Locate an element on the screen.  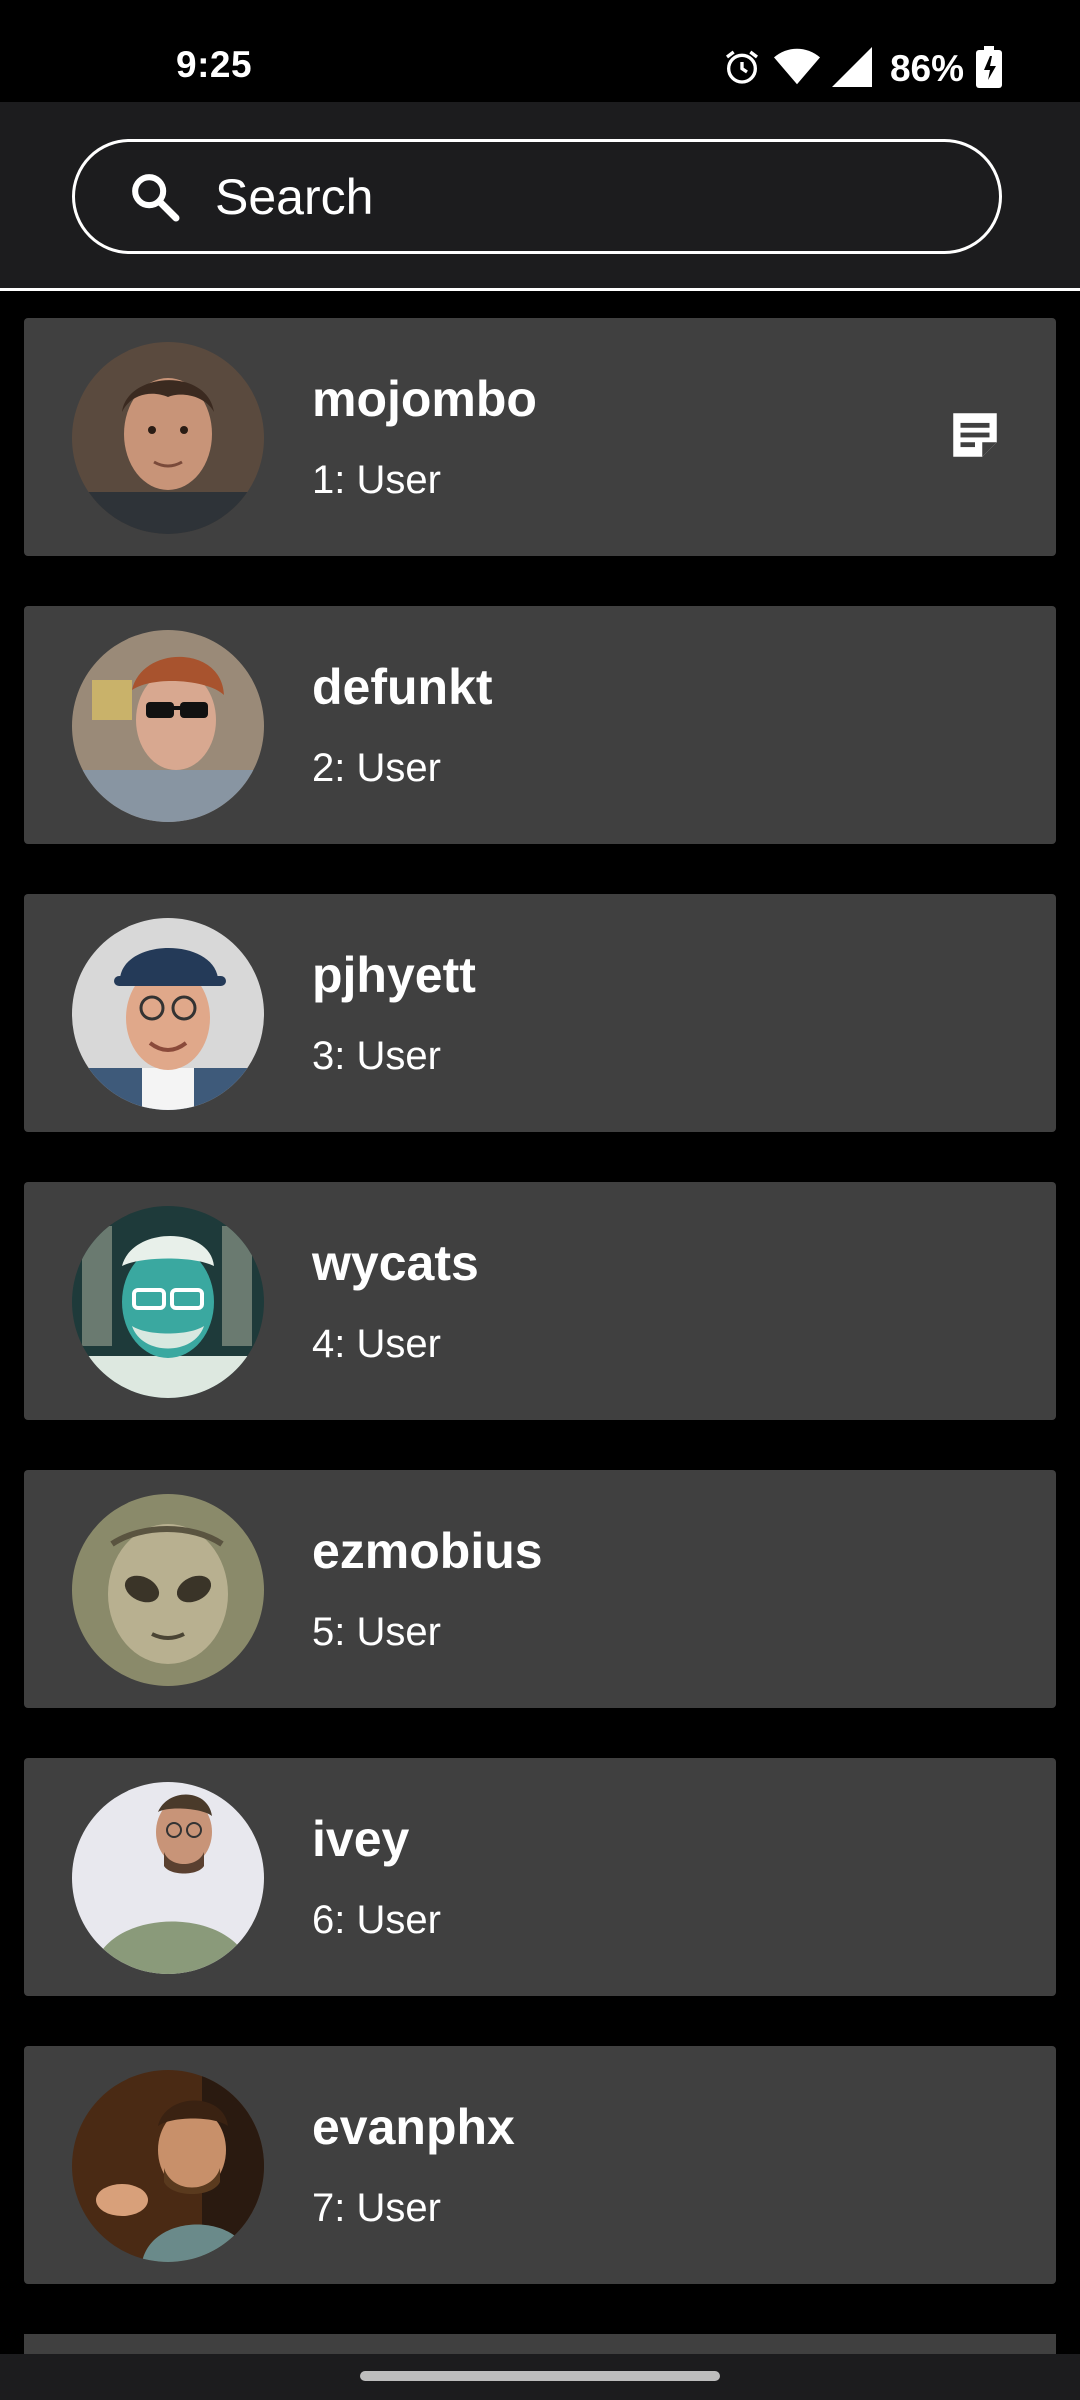
status-bar: 9:25 86% is located at coordinates (540, 51).